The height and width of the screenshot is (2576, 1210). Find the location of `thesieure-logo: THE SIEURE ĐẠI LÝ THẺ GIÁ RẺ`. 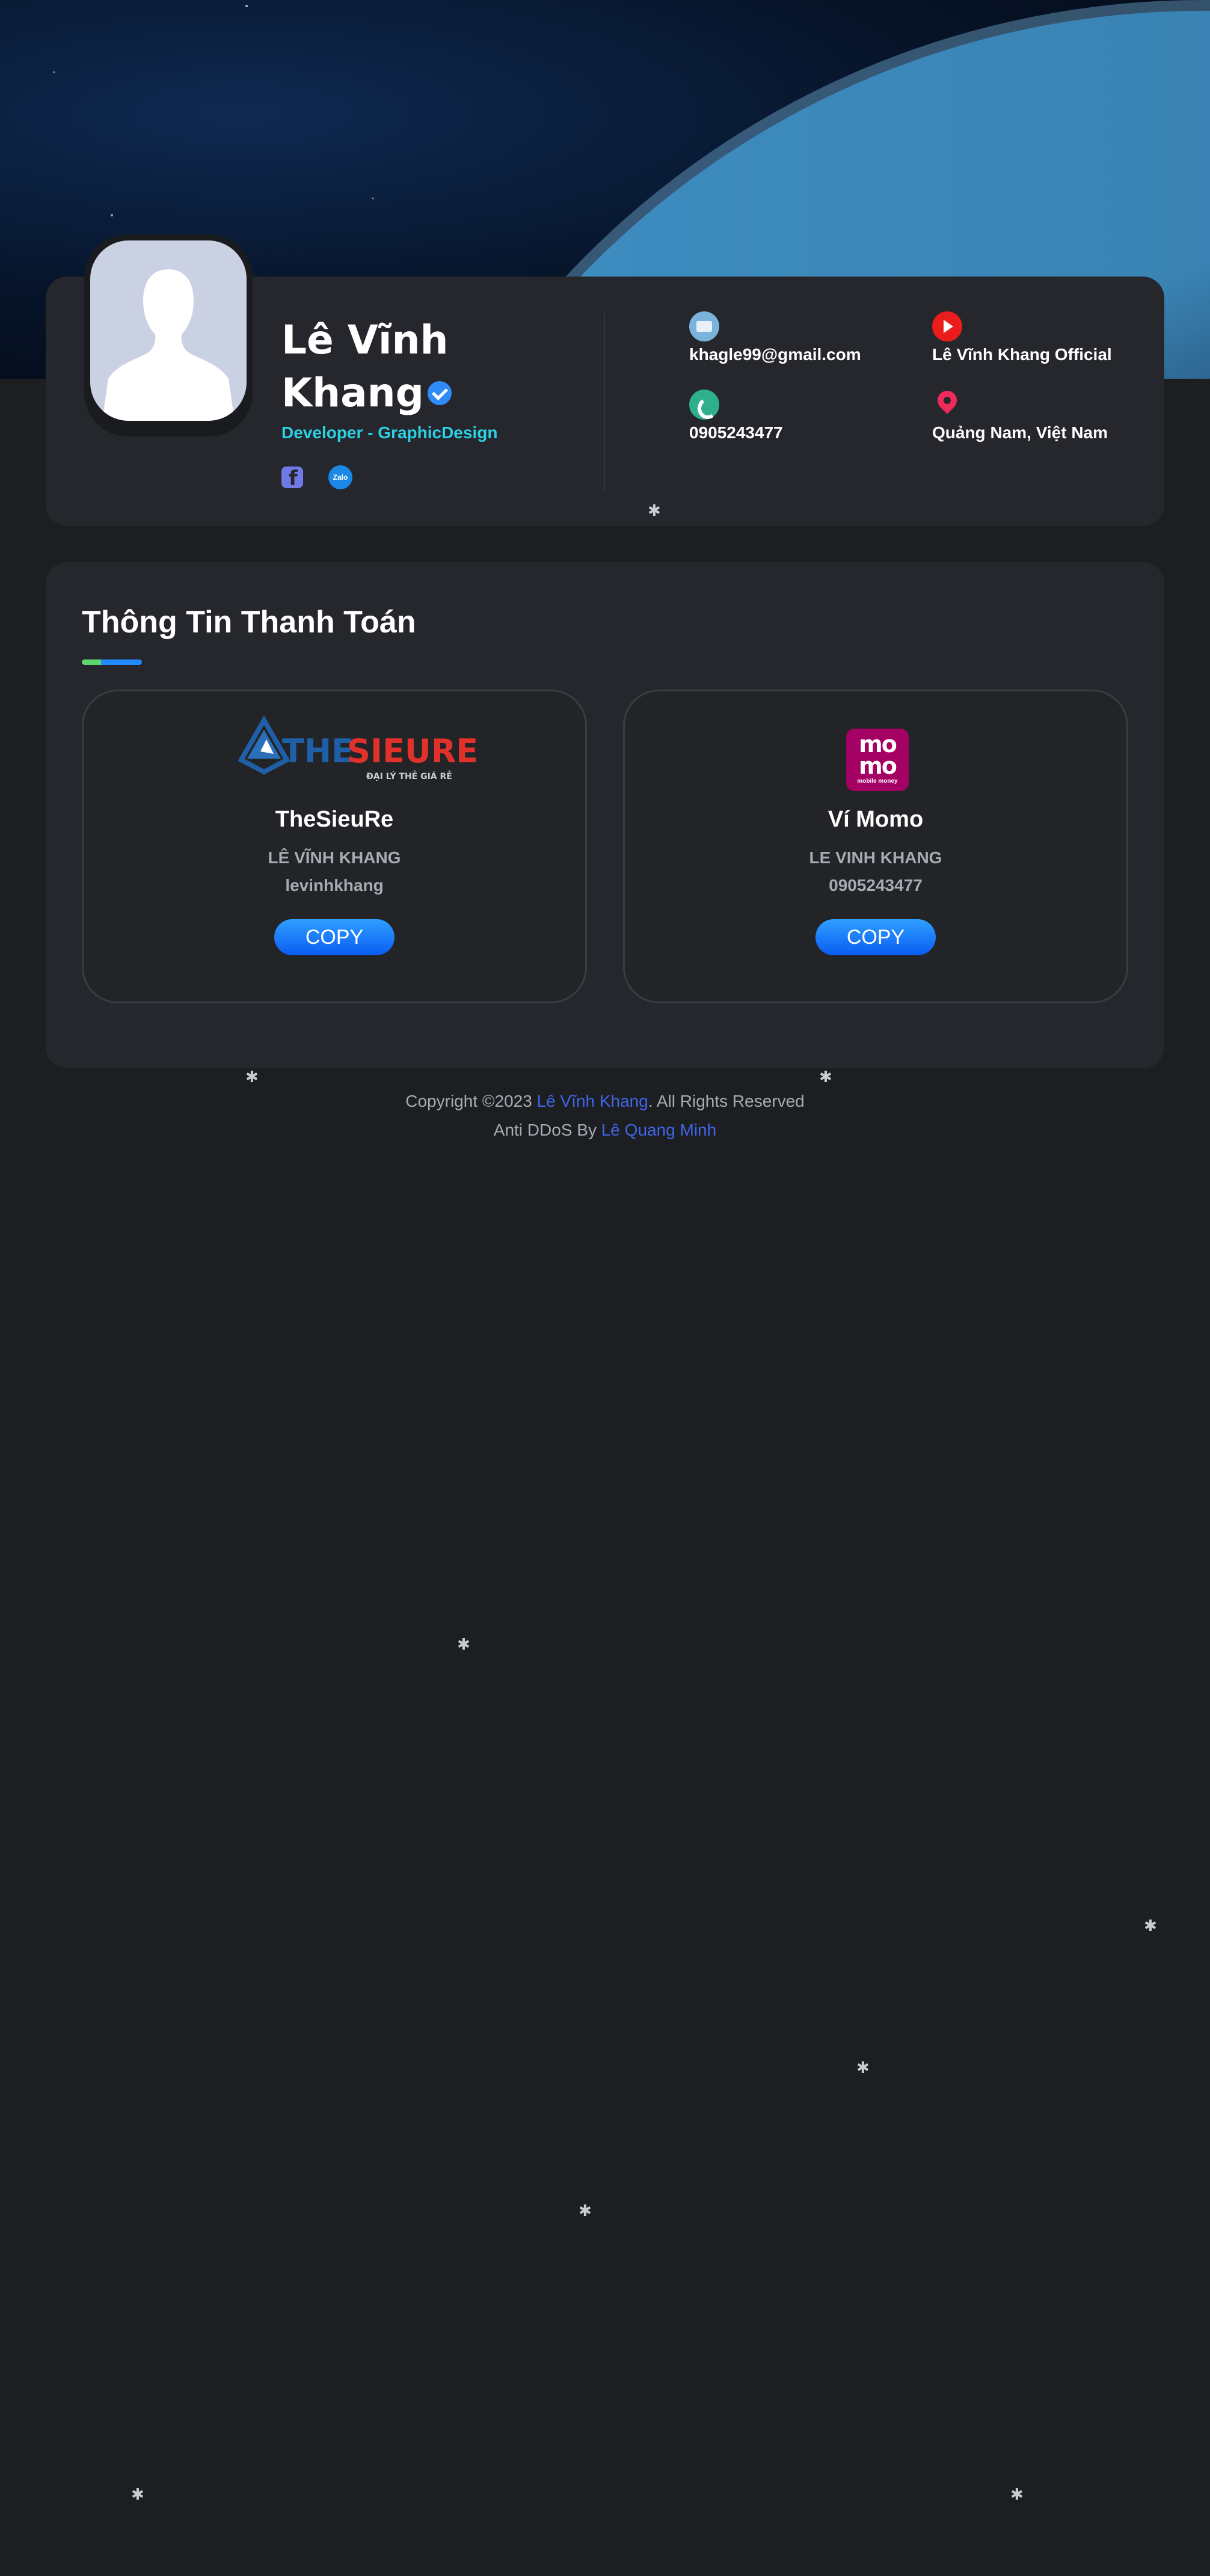

thesieure-logo: THE SIEURE ĐẠI LÝ THẺ GIÁ RẺ is located at coordinates (334, 739).